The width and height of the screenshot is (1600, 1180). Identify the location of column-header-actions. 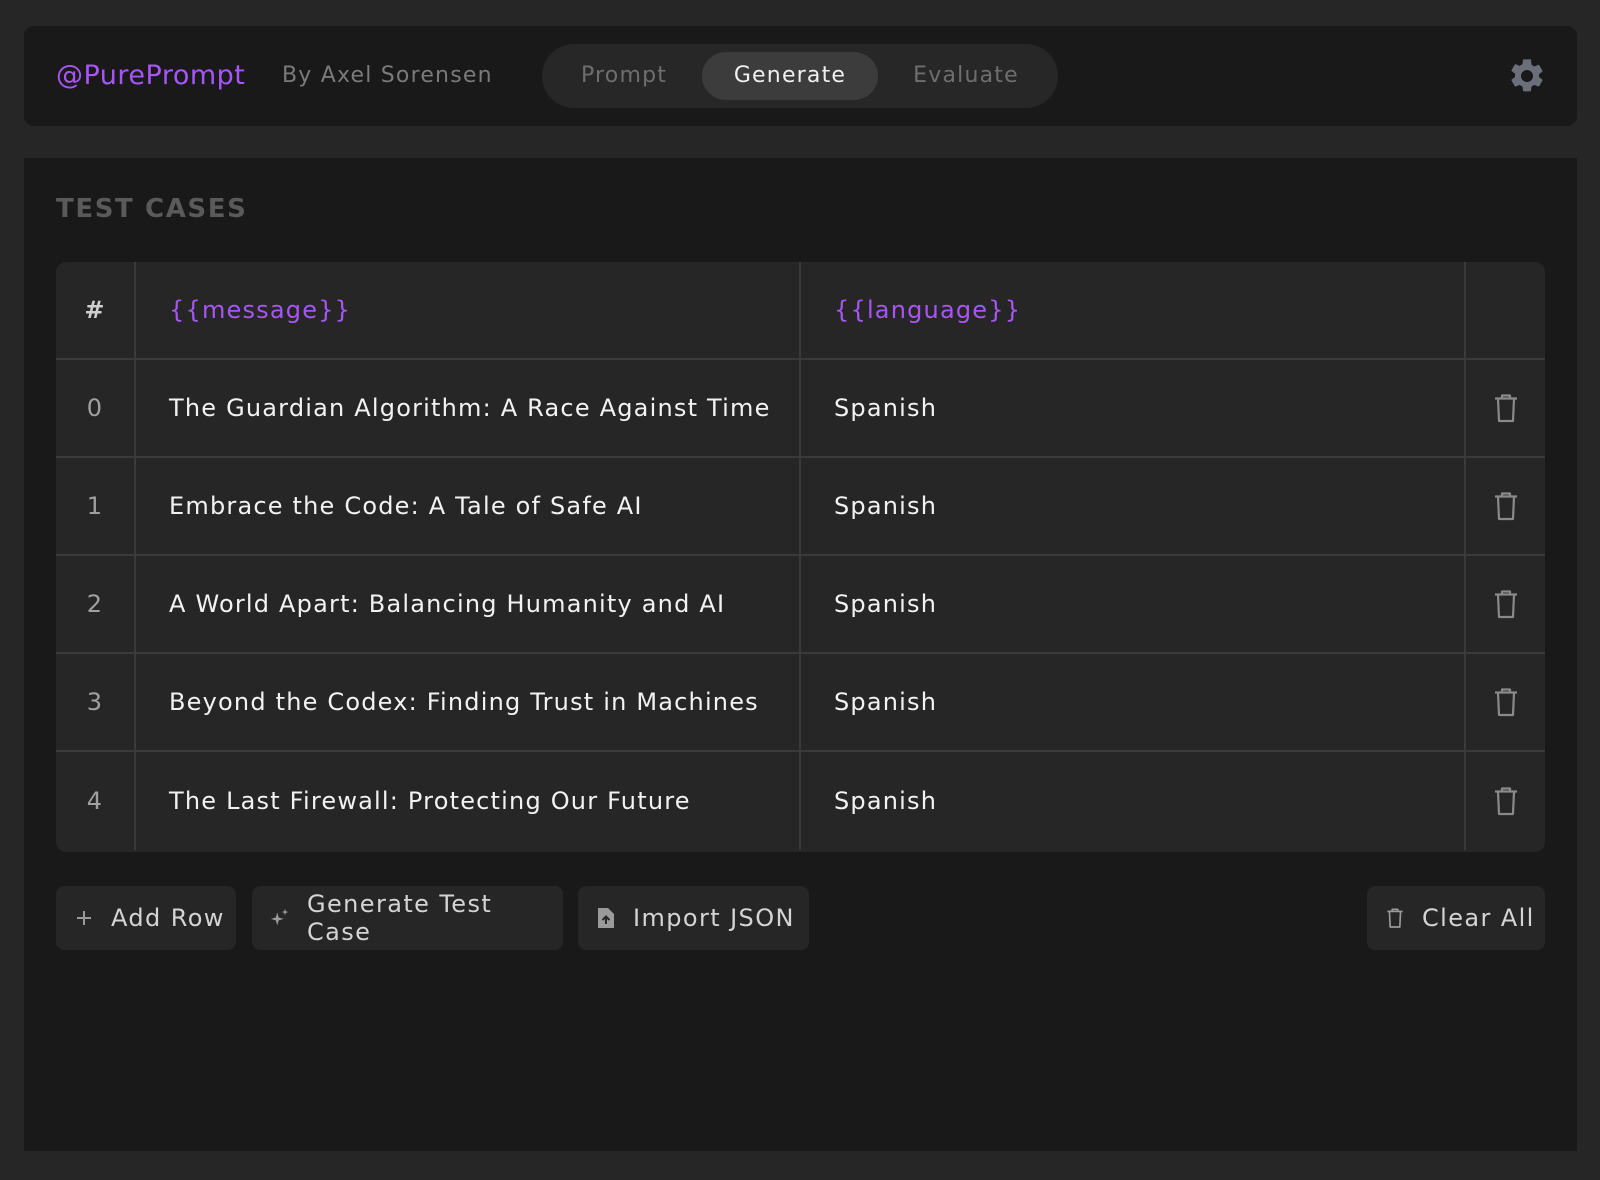
(1504, 310).